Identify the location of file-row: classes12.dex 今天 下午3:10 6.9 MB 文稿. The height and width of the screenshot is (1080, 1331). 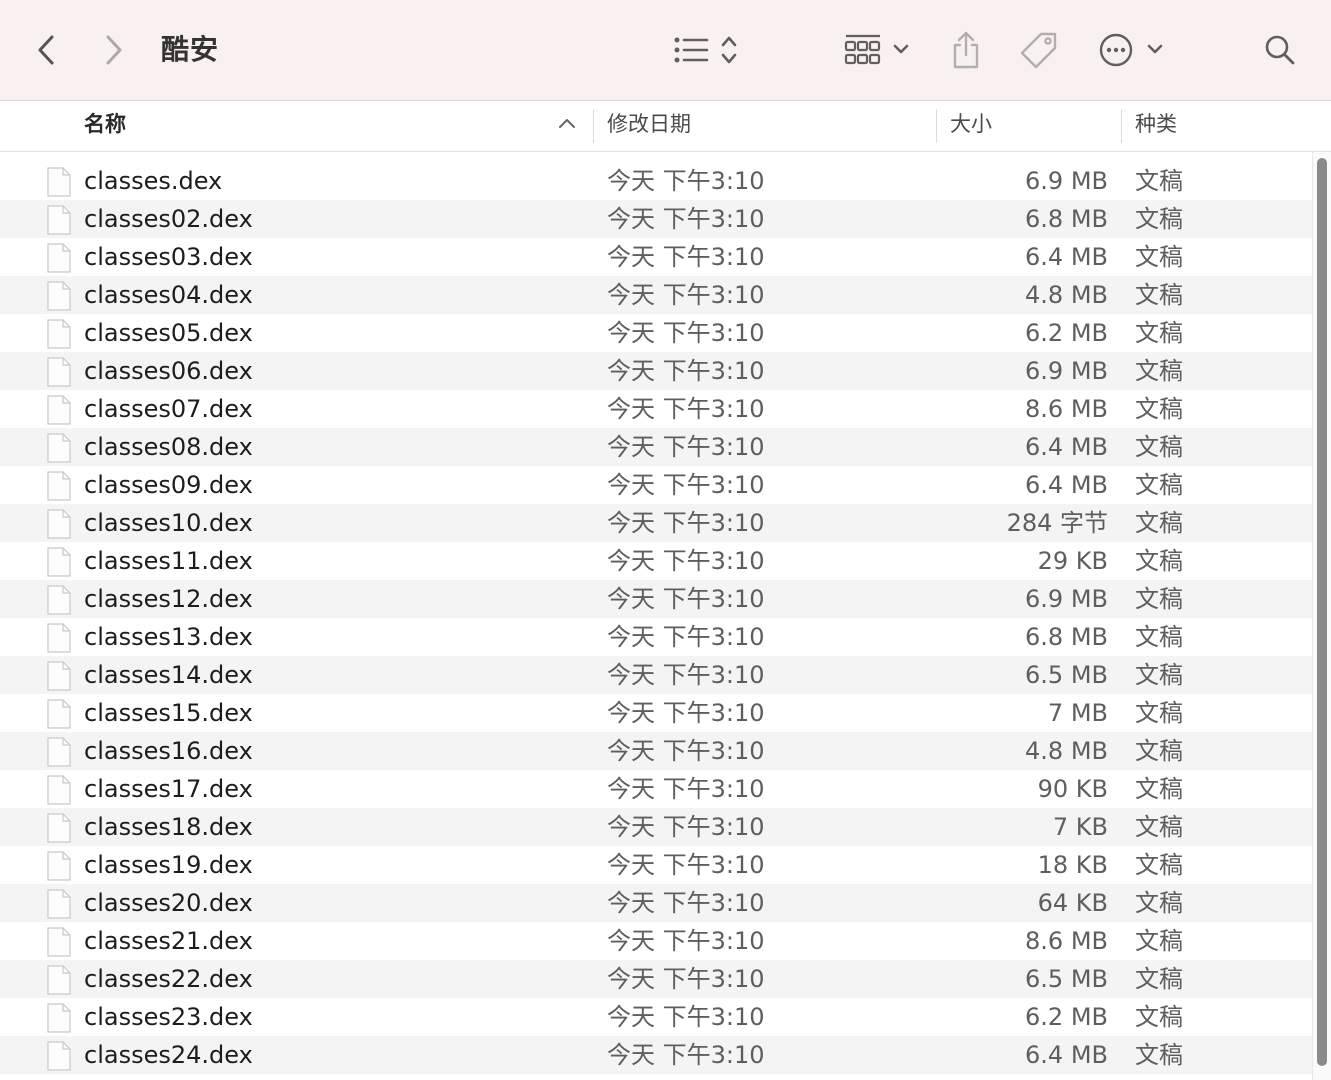
(656, 599).